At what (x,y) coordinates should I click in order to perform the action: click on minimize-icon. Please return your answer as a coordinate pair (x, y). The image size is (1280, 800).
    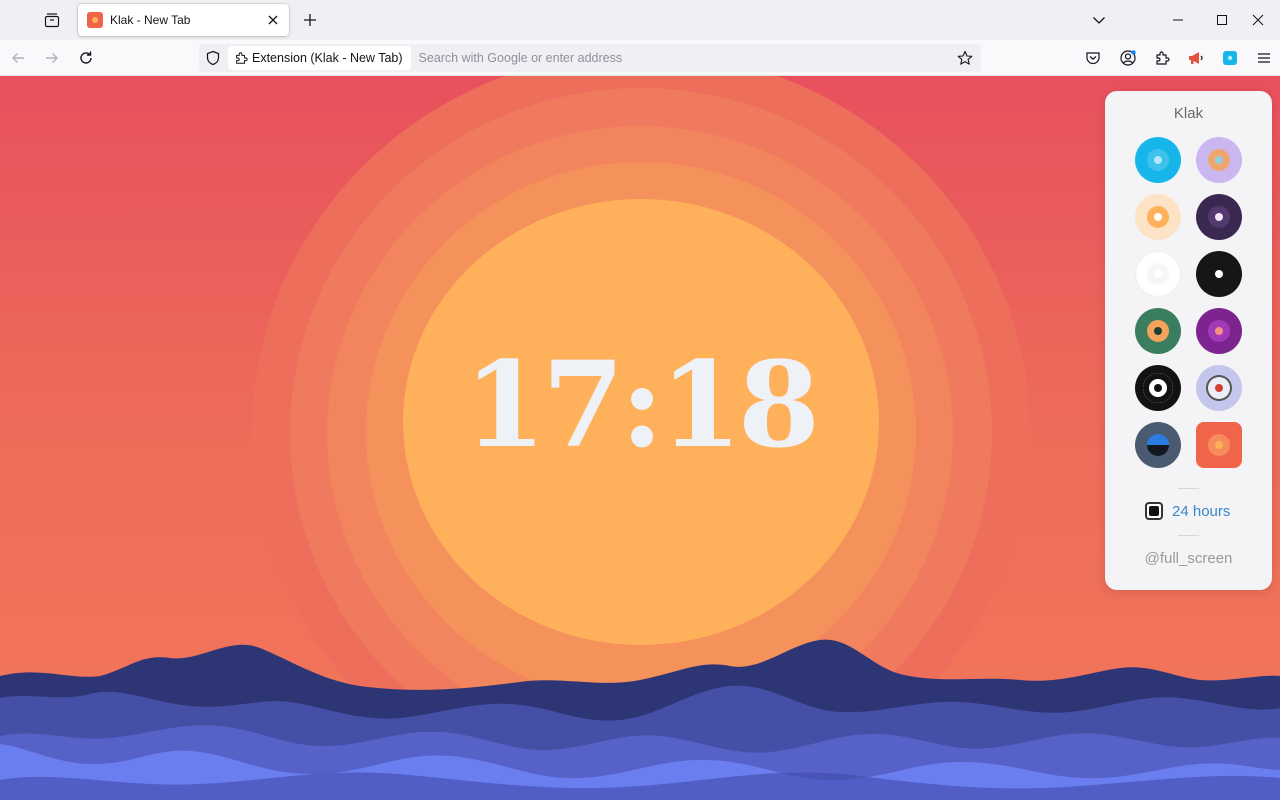
    Looking at the image, I should click on (1178, 20).